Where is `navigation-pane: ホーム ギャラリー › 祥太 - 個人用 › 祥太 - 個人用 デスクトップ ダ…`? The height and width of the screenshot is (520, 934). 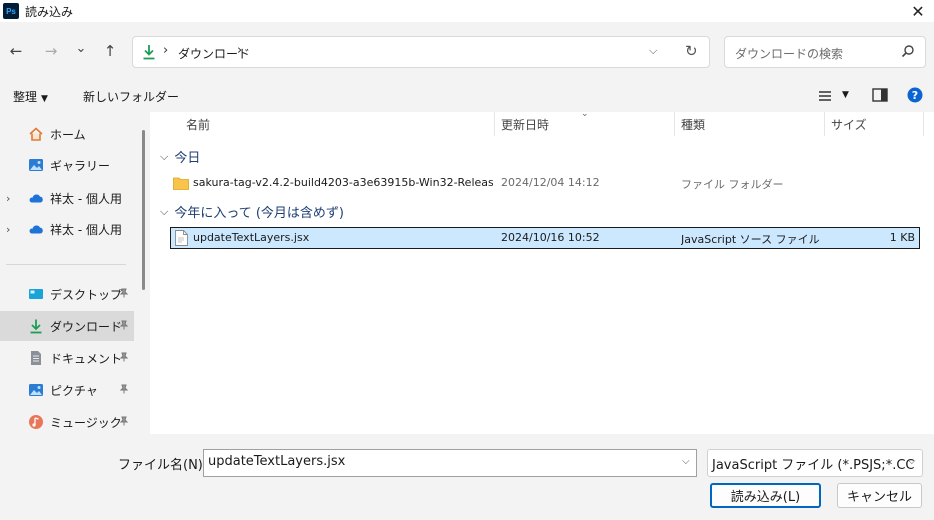 navigation-pane: ホーム ギャラリー › 祥太 - 個人用 › 祥太 - 個人用 デスクトップ ダ… is located at coordinates (75, 273).